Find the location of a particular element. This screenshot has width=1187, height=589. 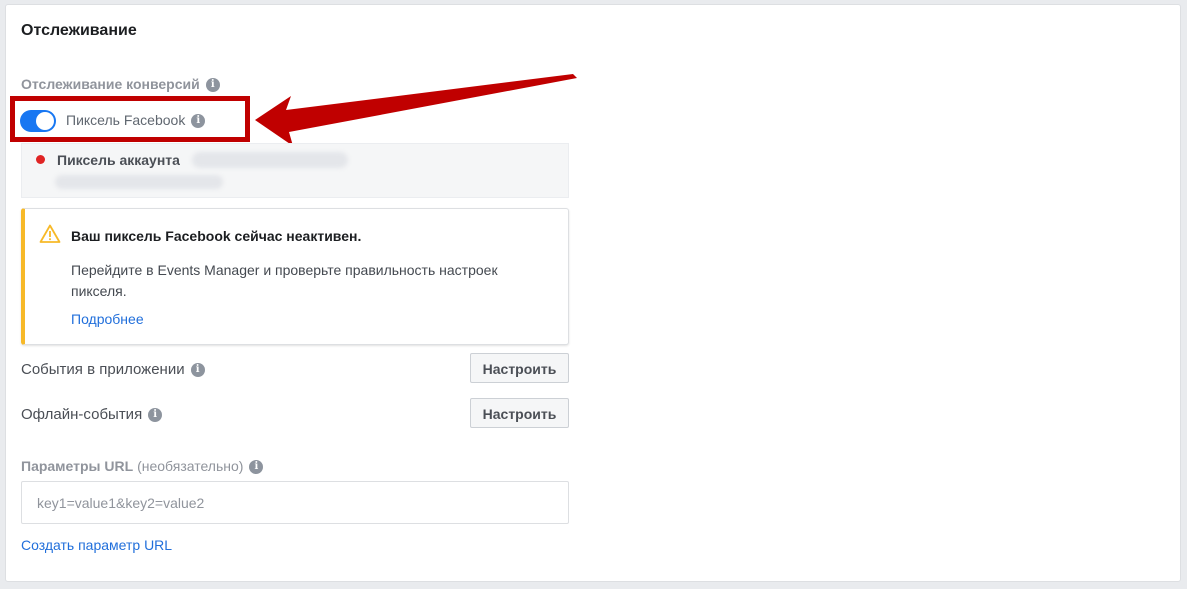

offline-events-text: Офлайн-события is located at coordinates (82, 414).